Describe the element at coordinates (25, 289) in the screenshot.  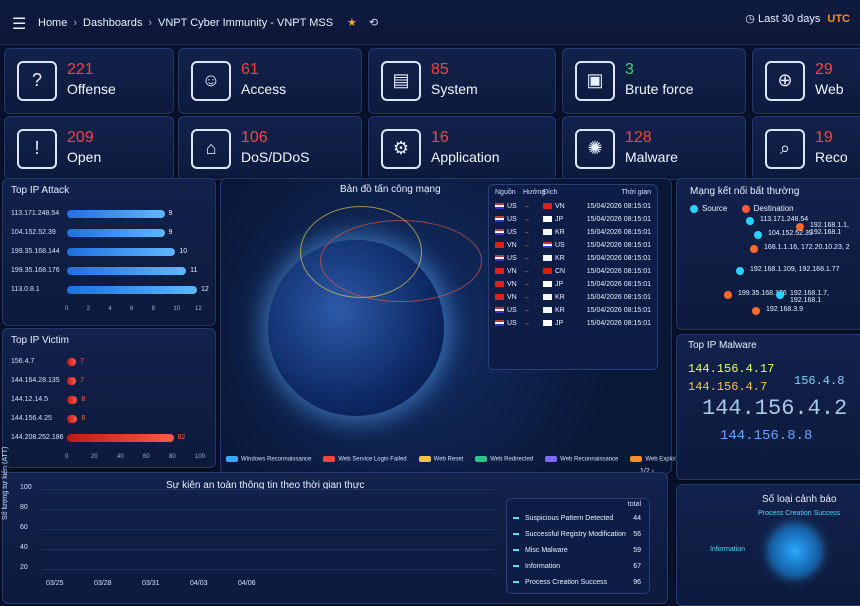
I see `bar-ip-label: 113.0.8.1` at that location.